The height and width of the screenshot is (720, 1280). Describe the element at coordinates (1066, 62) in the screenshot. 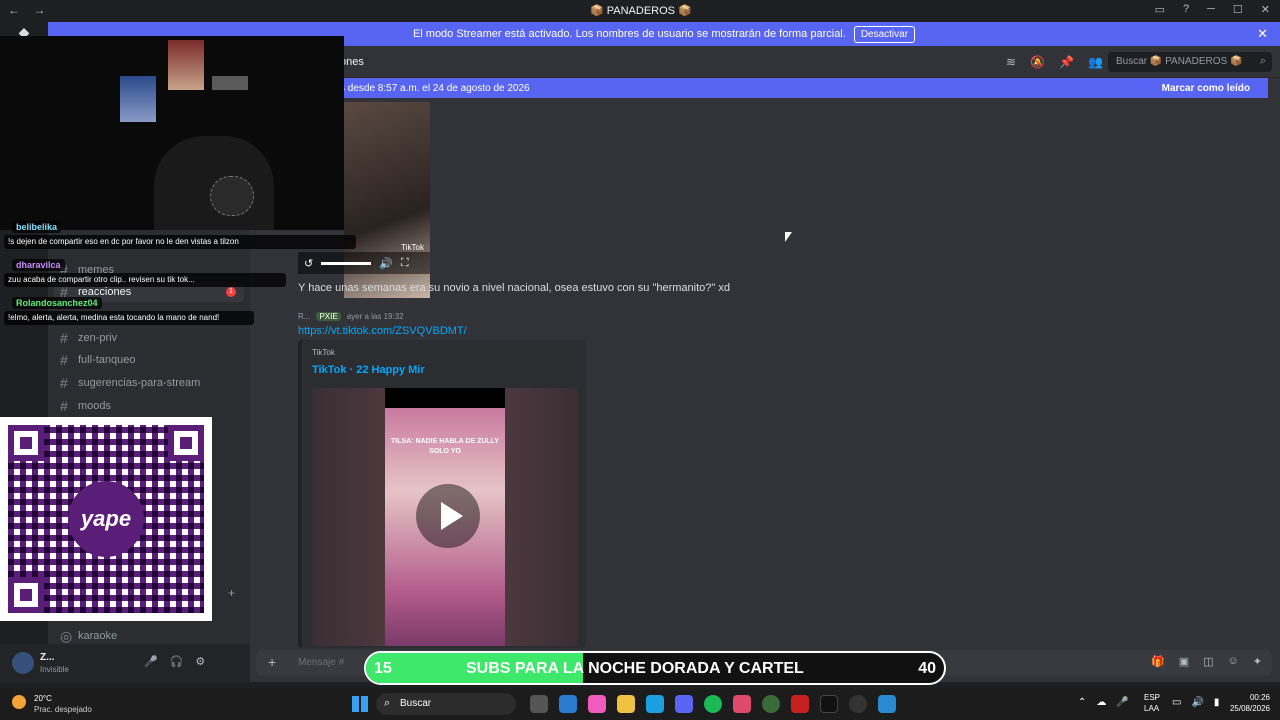

I see `pin-icon: 📌` at that location.